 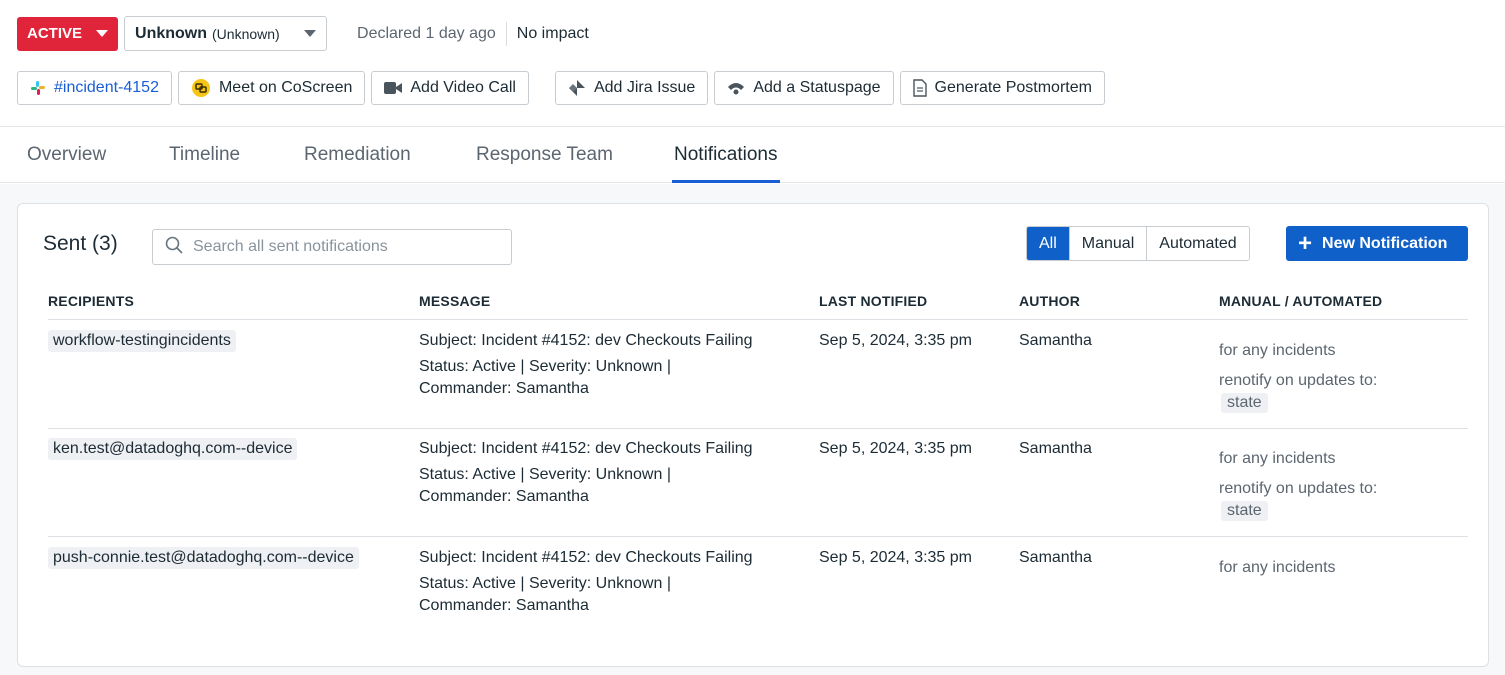 I want to click on col-author: AUTHOR, so click(x=1050, y=301).